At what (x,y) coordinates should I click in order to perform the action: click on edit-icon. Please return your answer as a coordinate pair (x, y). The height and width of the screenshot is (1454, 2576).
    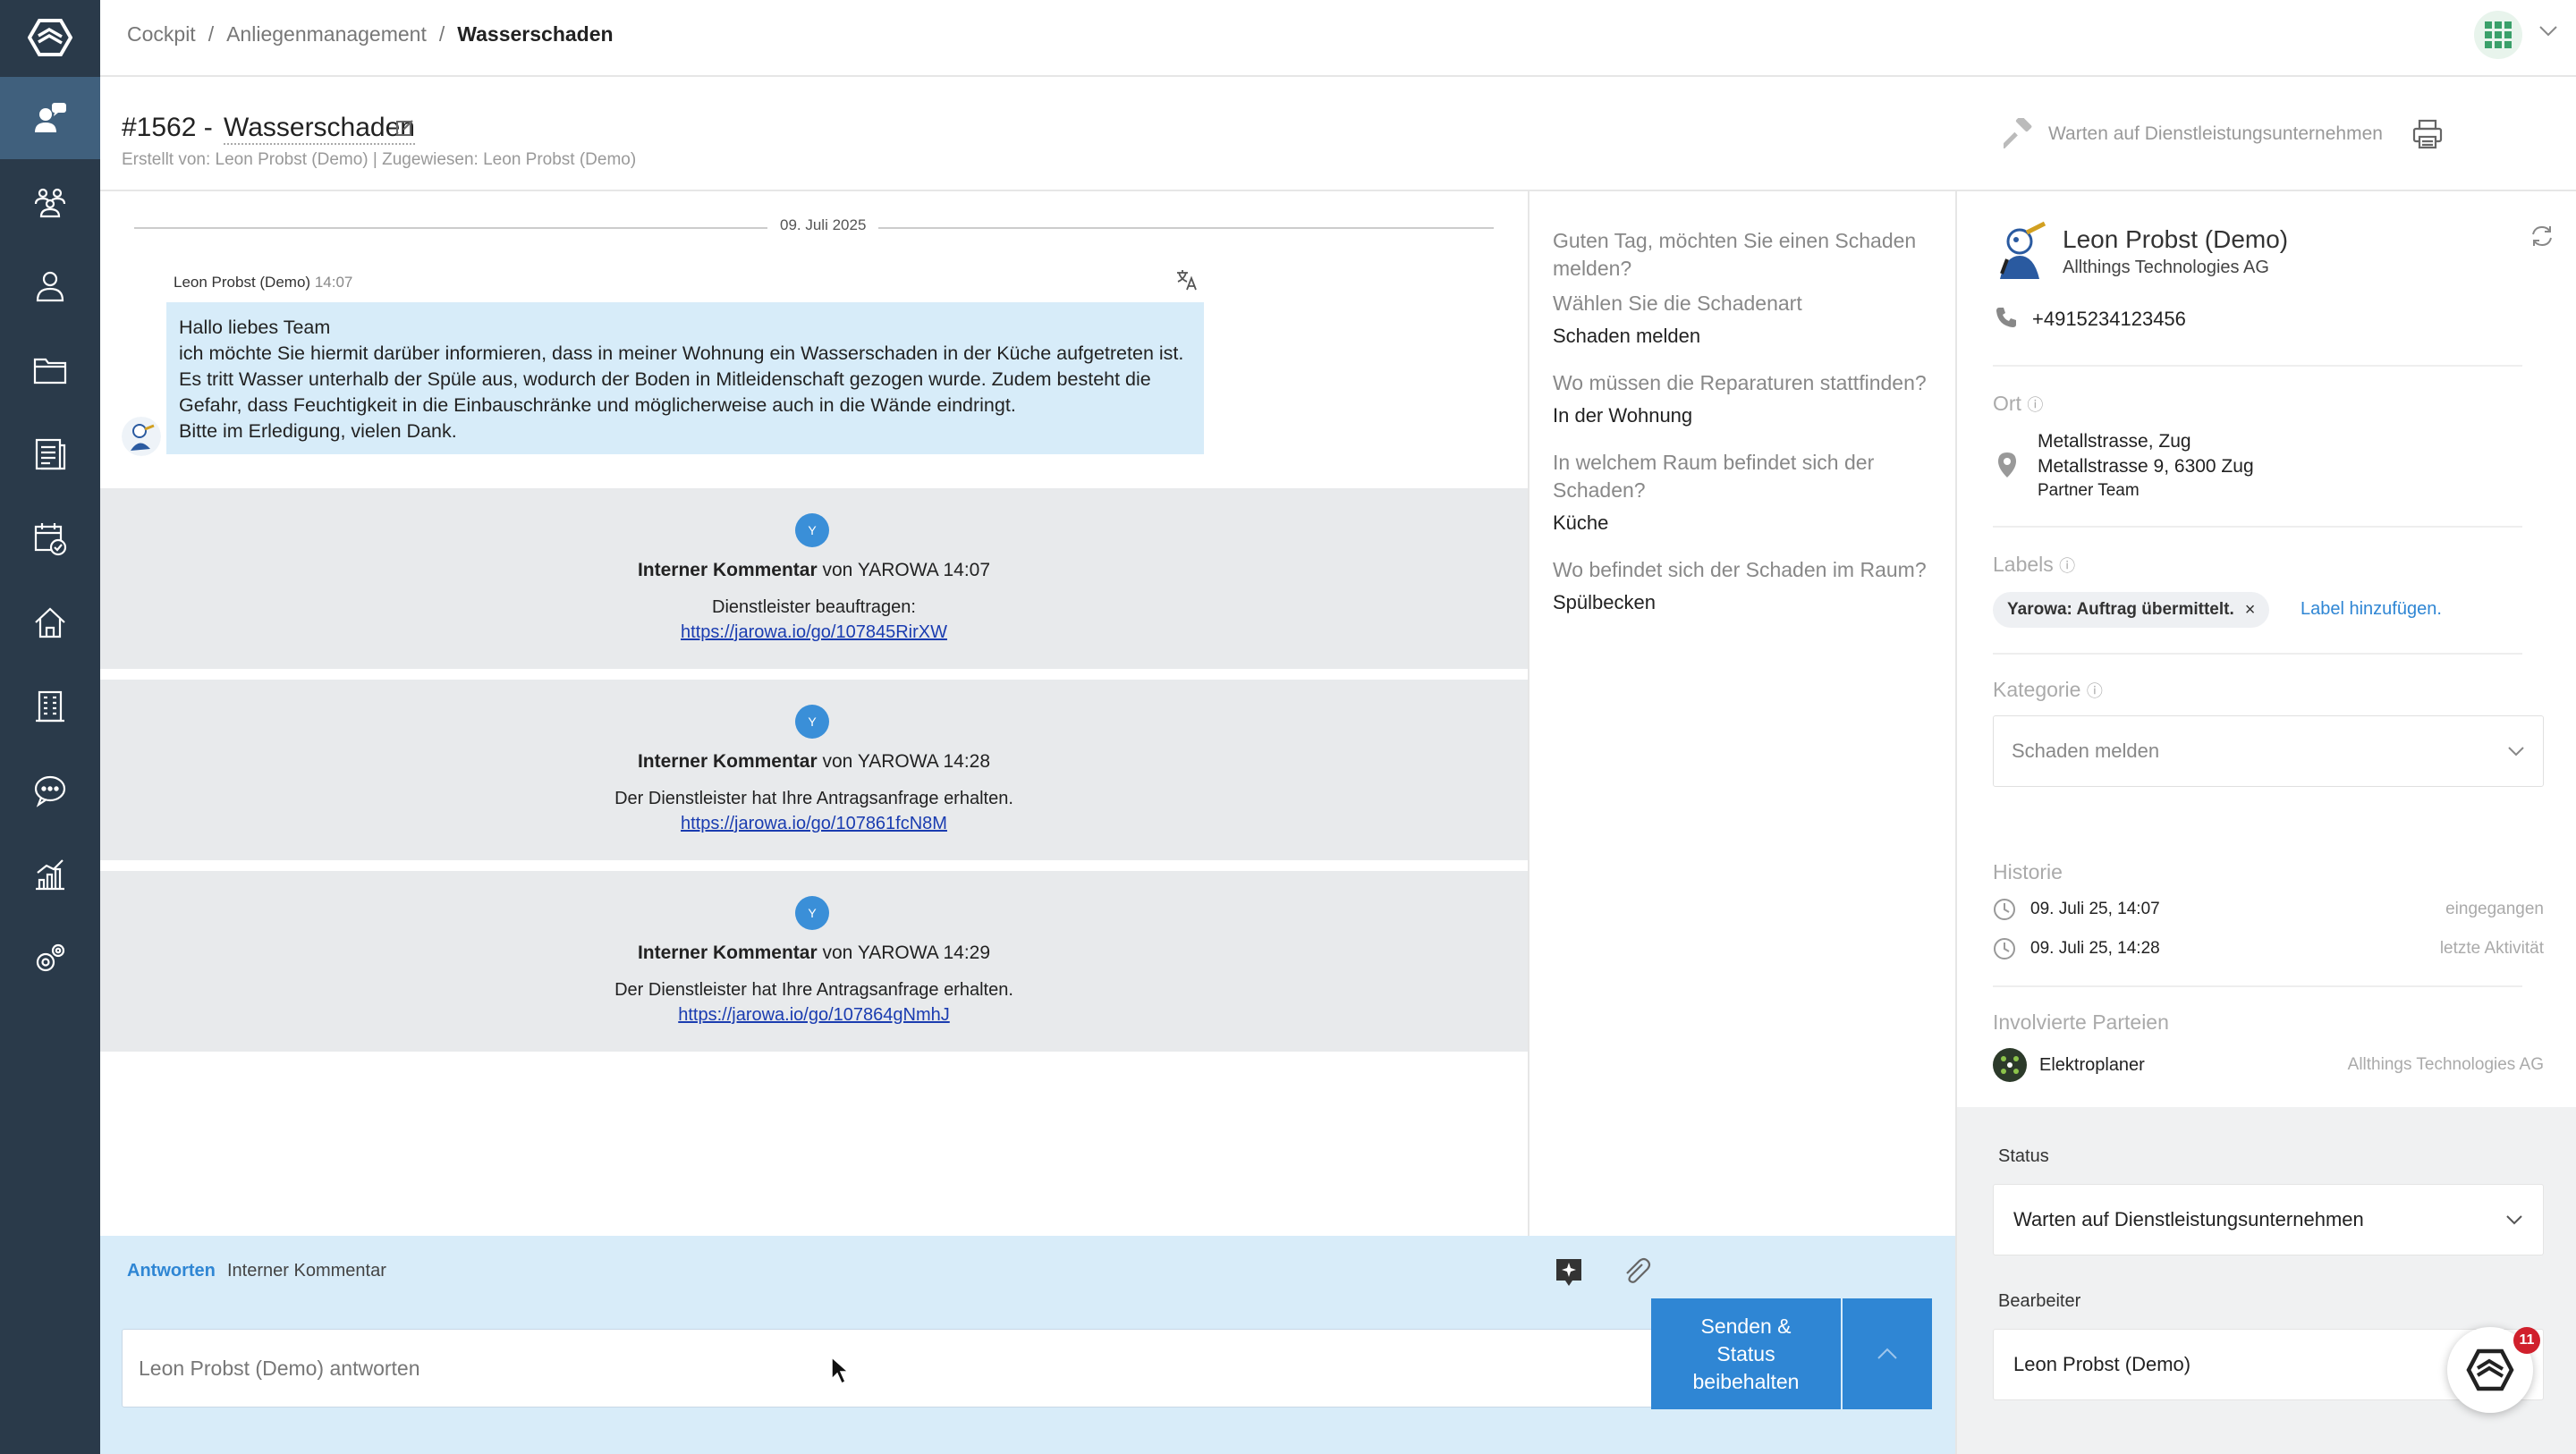
    Looking at the image, I should click on (405, 128).